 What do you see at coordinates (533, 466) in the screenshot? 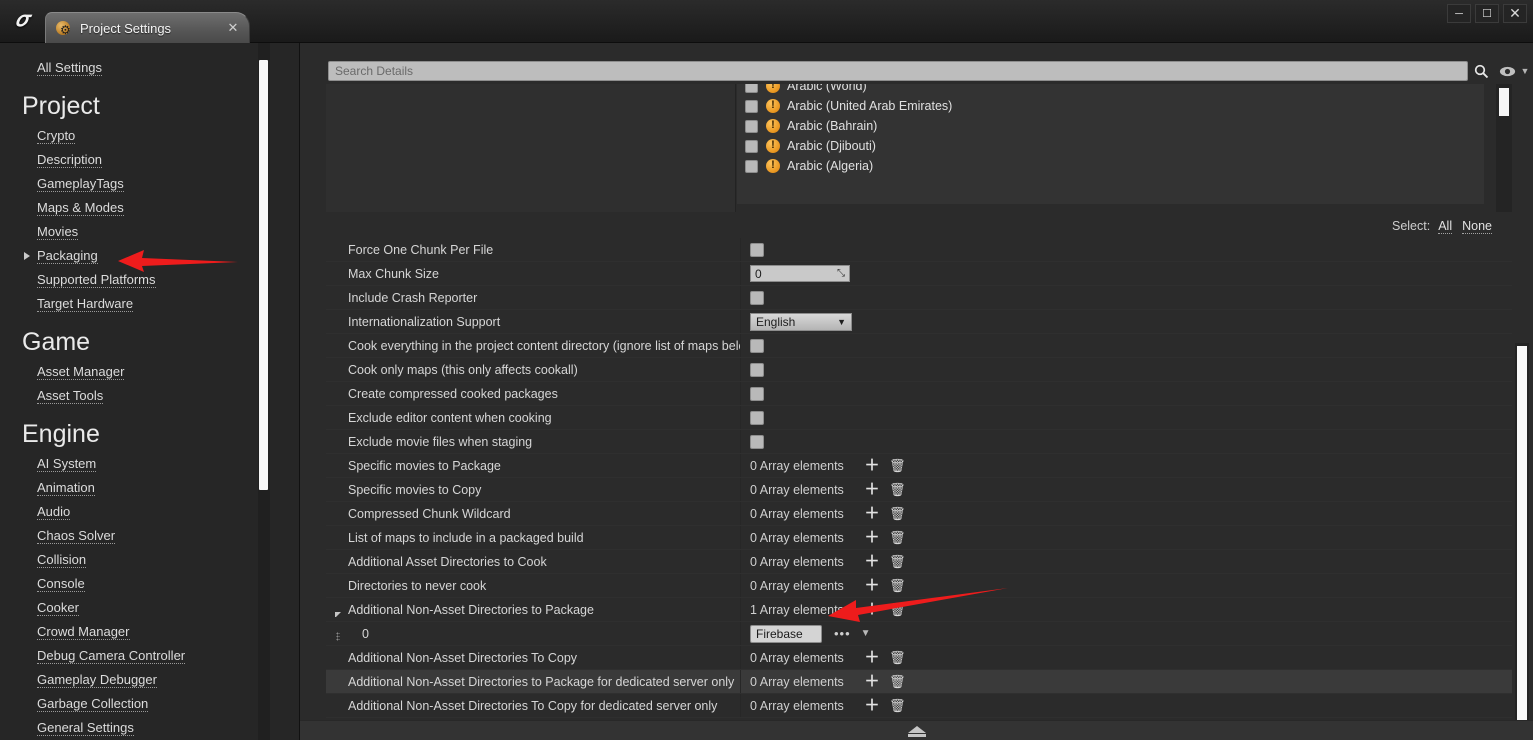
I see `property-label: Specific movies to Package` at bounding box center [533, 466].